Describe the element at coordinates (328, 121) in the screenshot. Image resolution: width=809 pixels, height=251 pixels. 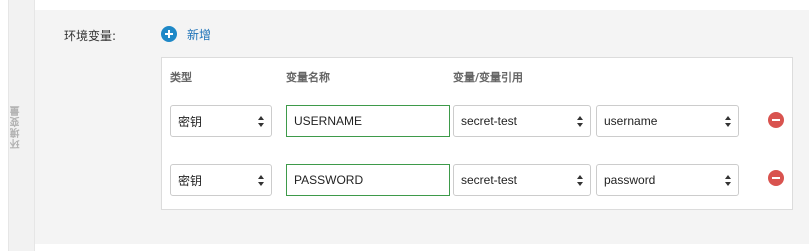
I see `var-name-value: USERNAME` at that location.